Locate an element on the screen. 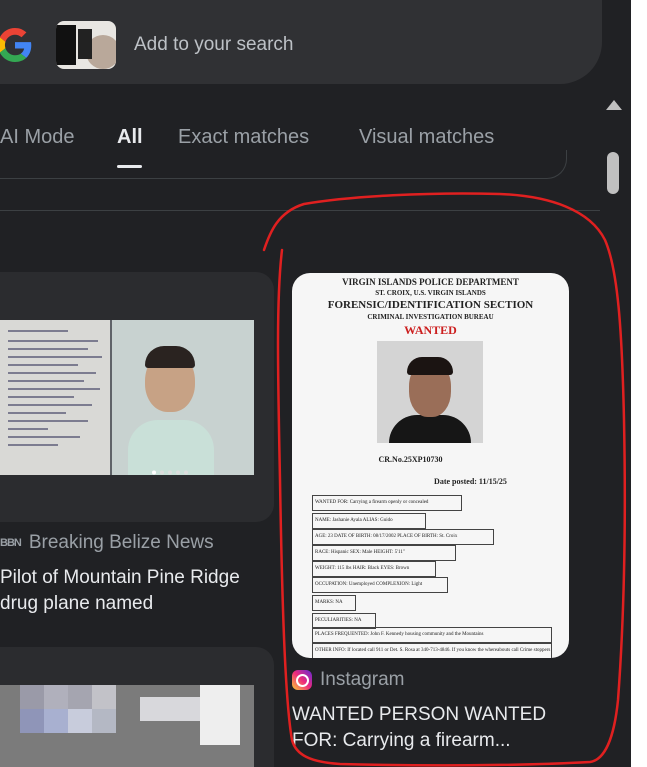 The image size is (647, 767). window-edge is located at coordinates (639, 383).